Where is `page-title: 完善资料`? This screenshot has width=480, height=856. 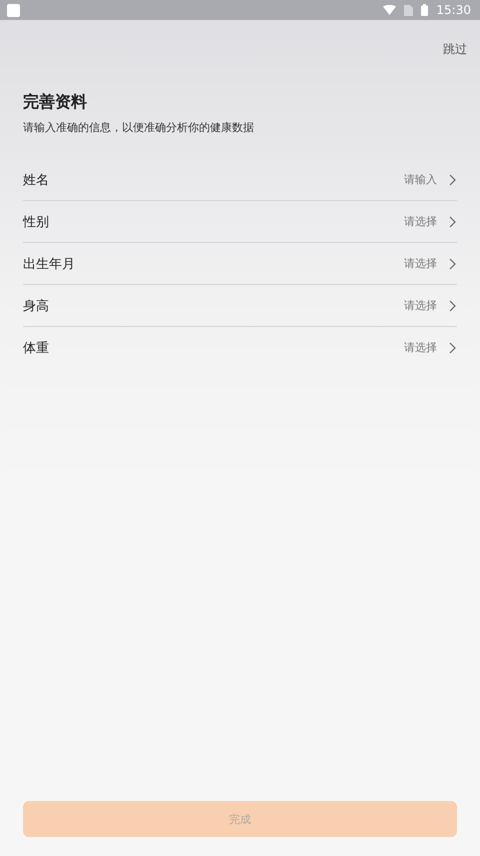
page-title: 完善资料 is located at coordinates (55, 102).